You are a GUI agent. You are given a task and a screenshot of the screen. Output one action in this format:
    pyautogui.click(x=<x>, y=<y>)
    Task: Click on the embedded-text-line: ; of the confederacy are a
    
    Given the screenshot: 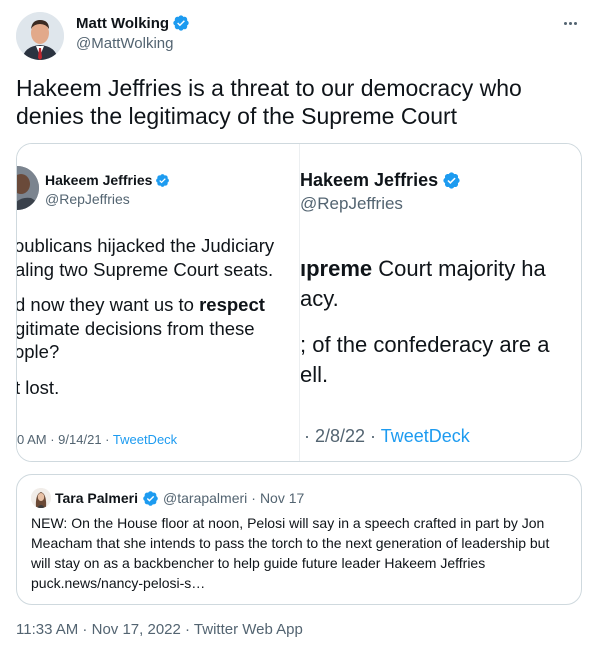 What is the action you would take?
    pyautogui.click(x=425, y=344)
    